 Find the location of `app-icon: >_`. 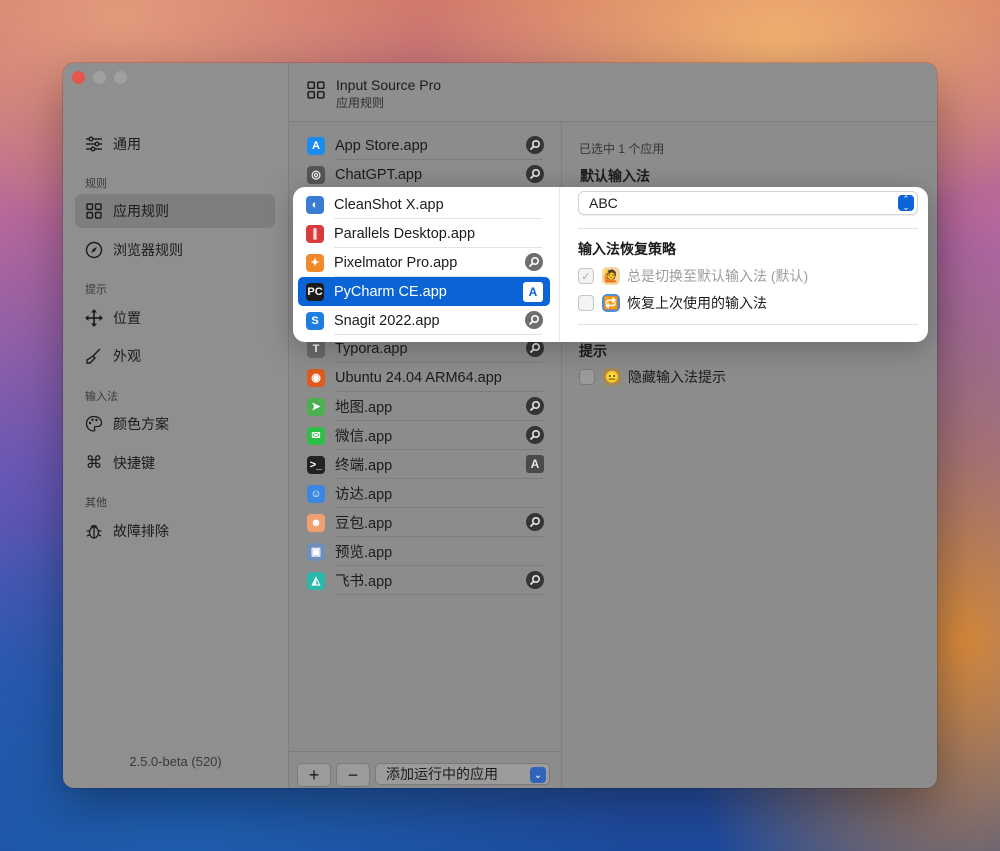

app-icon: >_ is located at coordinates (316, 464).